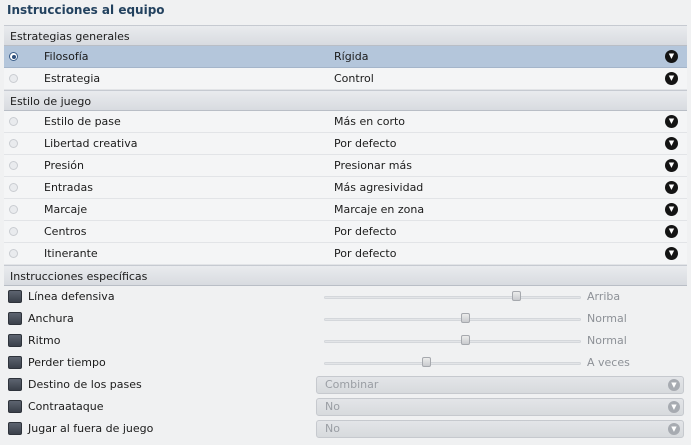  I want to click on instruction-value: Rígida, so click(351, 56).